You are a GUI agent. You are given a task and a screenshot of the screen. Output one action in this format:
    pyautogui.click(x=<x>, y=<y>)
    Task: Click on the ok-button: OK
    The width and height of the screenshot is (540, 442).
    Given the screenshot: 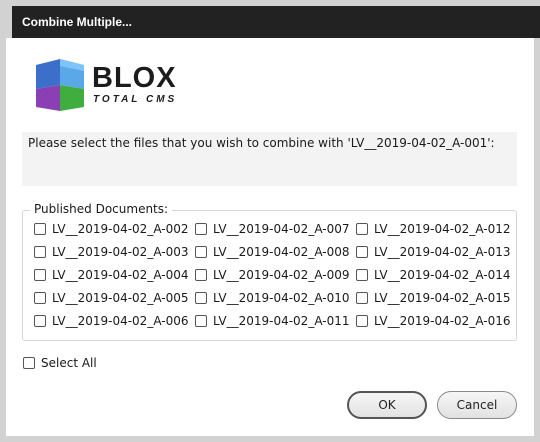 What is the action you would take?
    pyautogui.click(x=387, y=405)
    